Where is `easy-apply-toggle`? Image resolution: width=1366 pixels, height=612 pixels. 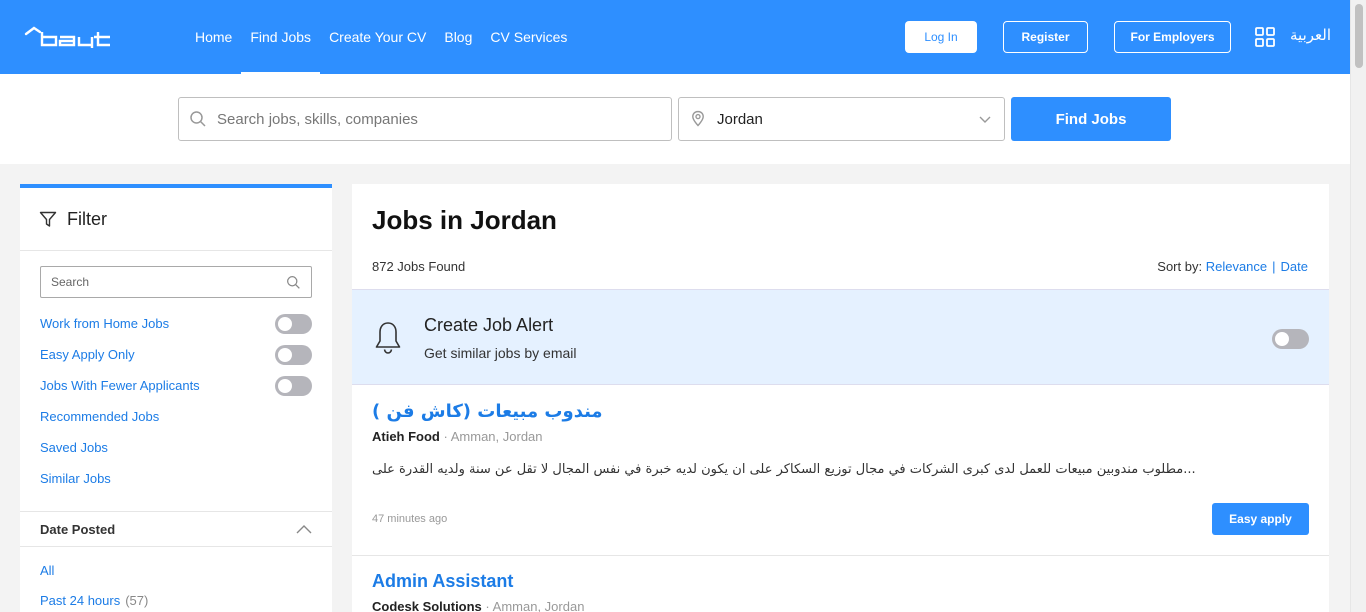
easy-apply-toggle is located at coordinates (293, 354).